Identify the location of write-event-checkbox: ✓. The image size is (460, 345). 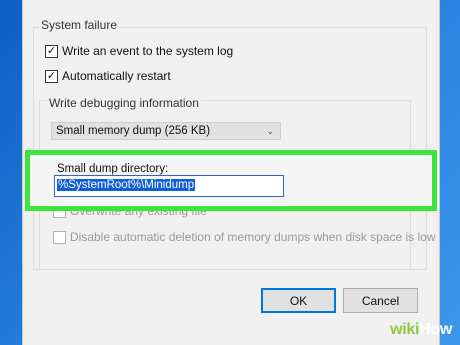
(51, 51).